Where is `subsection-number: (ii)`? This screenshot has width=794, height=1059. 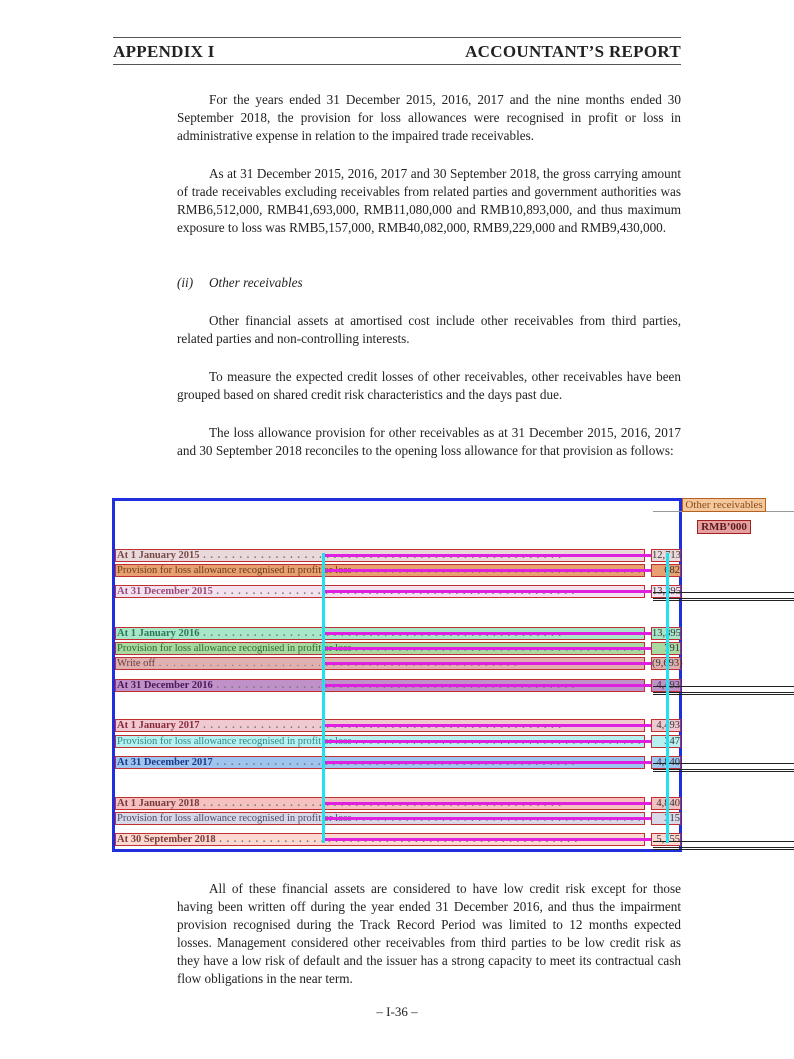
subsection-number: (ii) is located at coordinates (185, 282).